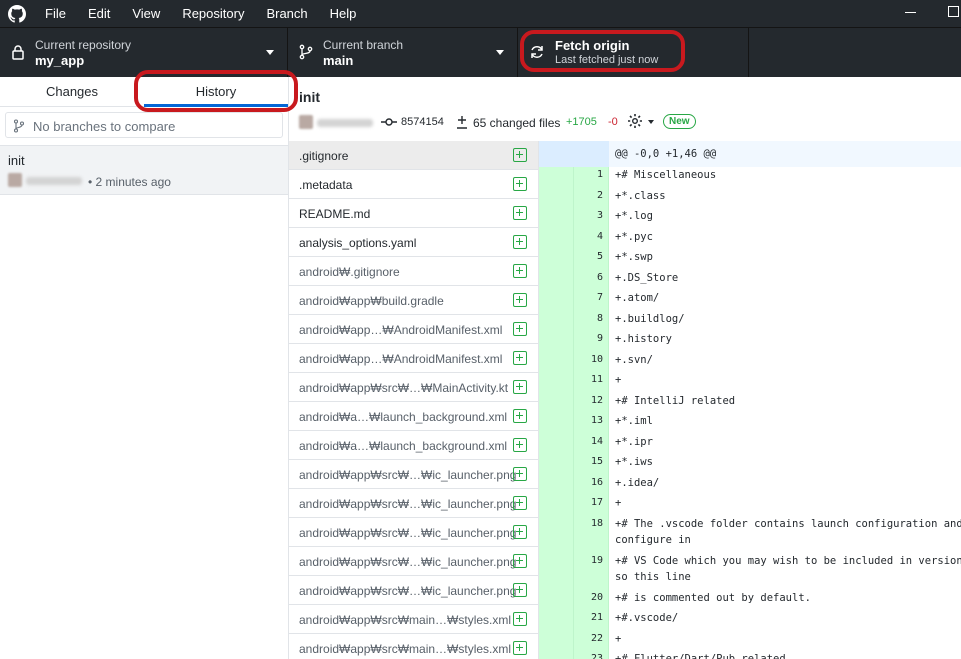  Describe the element at coordinates (750, 364) in the screenshot. I see `diff-line: 10 +.svn/` at that location.